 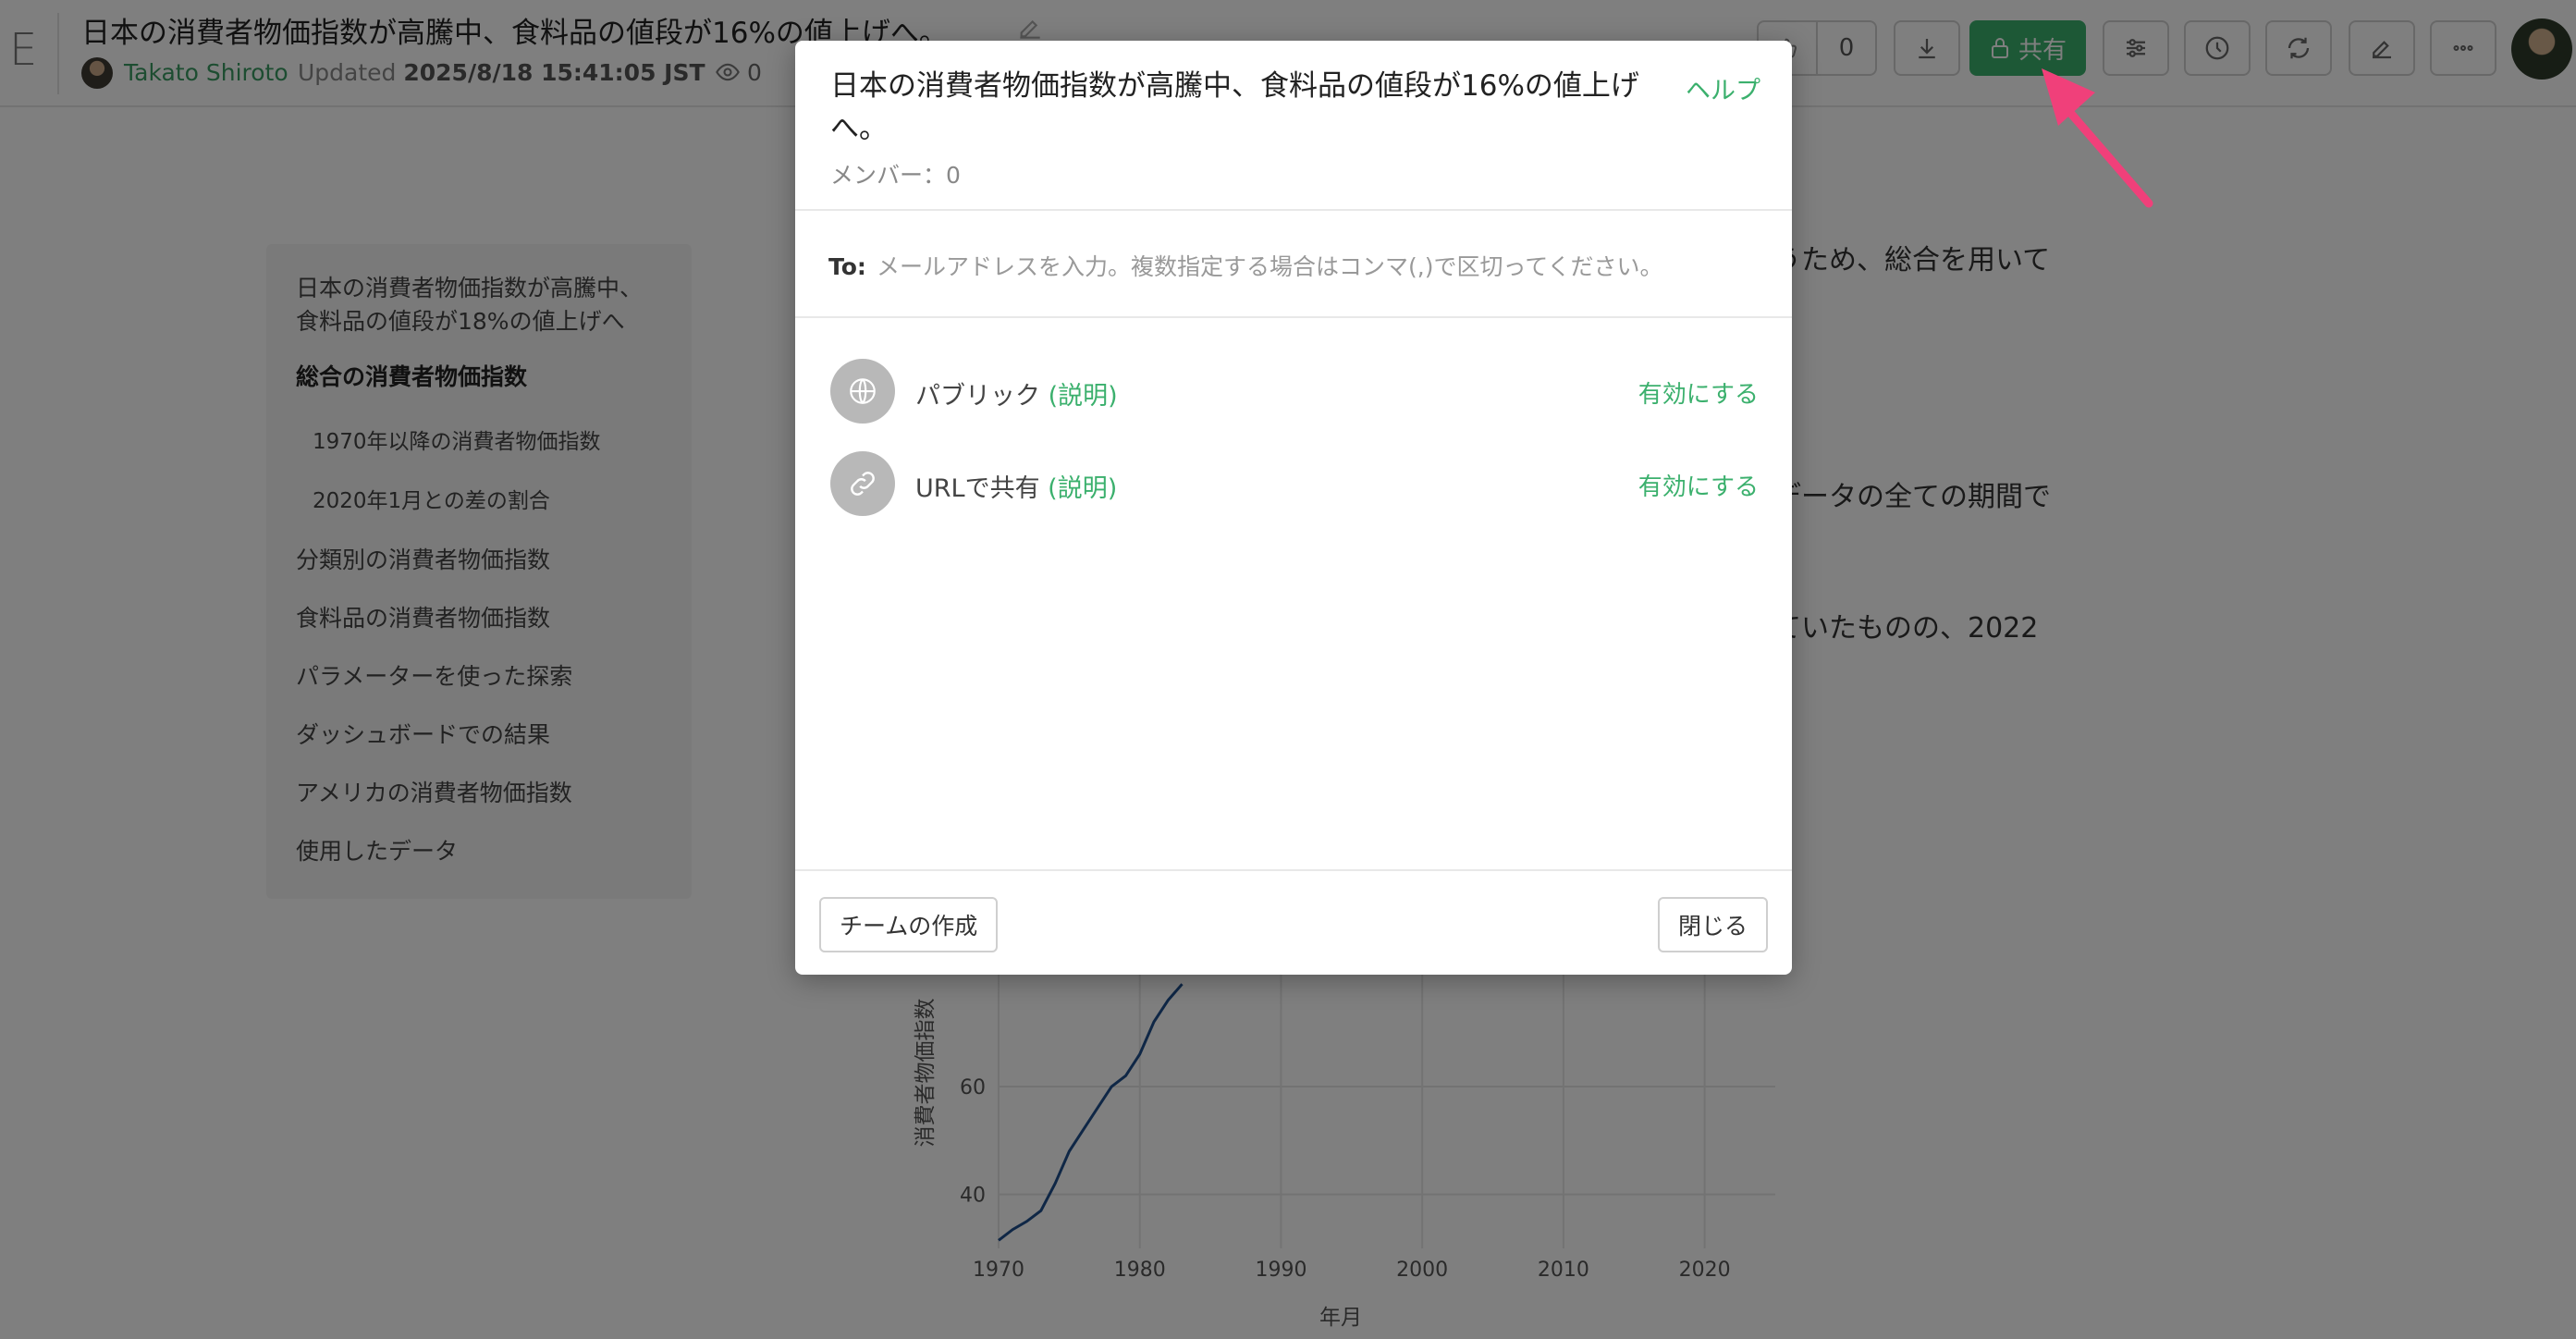 I want to click on to-label: To:, so click(x=847, y=266).